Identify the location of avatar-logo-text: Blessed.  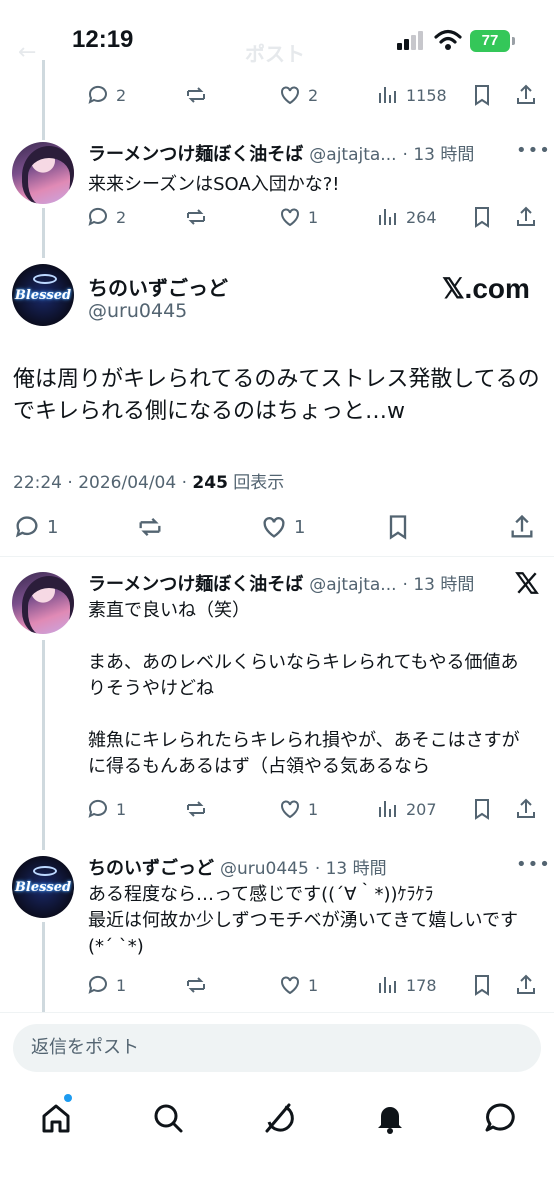
(43, 295).